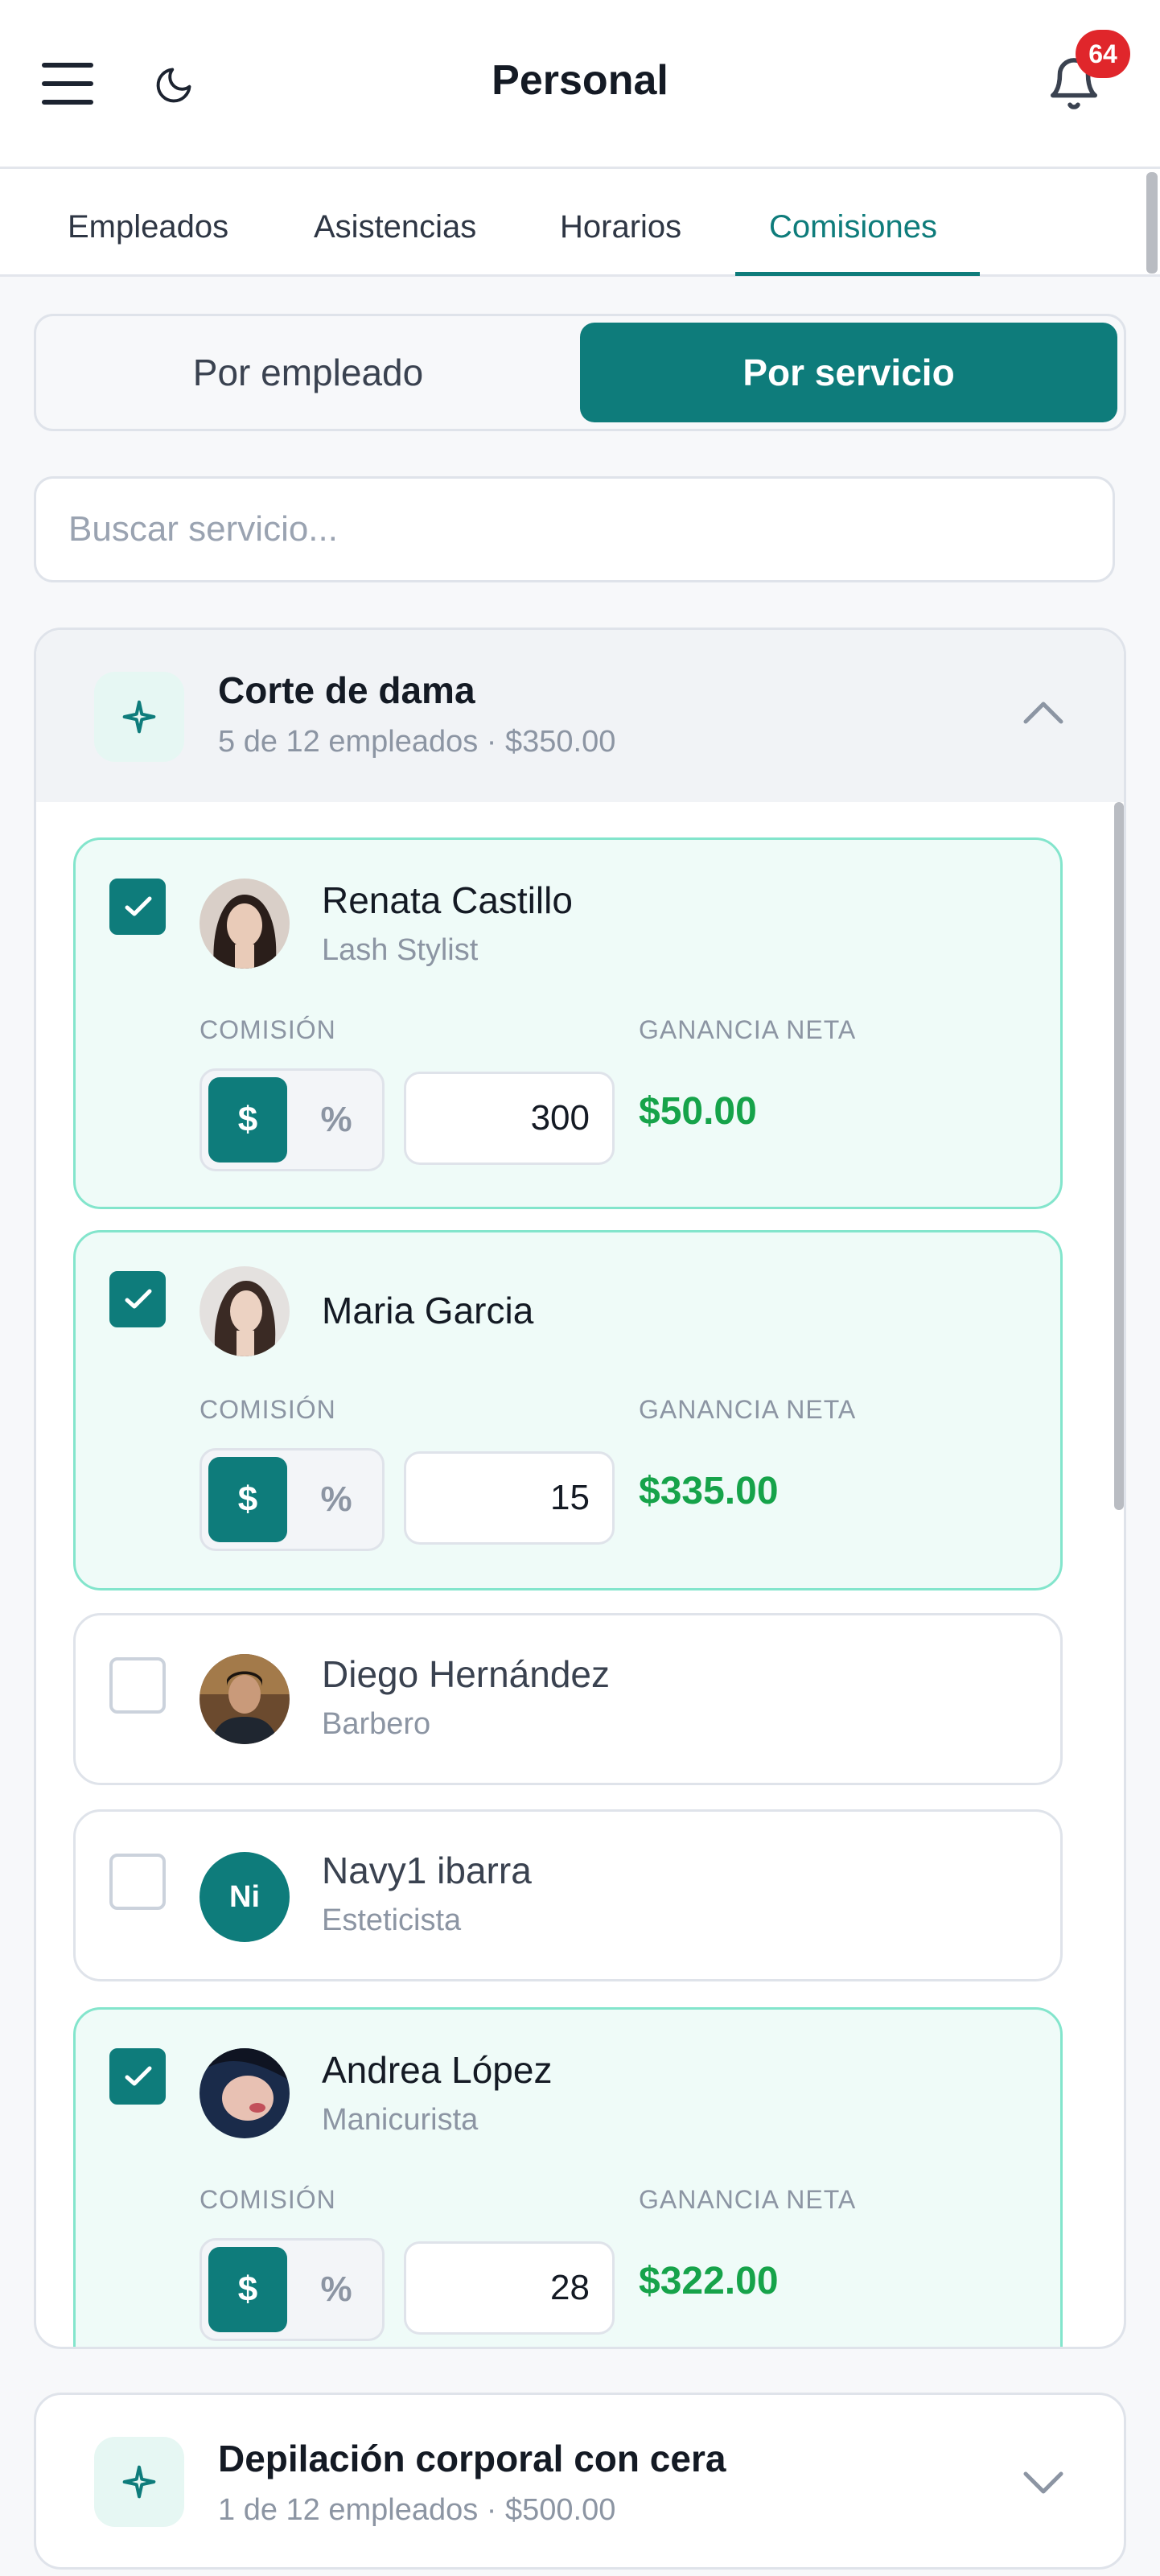 The width and height of the screenshot is (1160, 2576). Describe the element at coordinates (400, 2120) in the screenshot. I see `employee-role: Manicurista` at that location.